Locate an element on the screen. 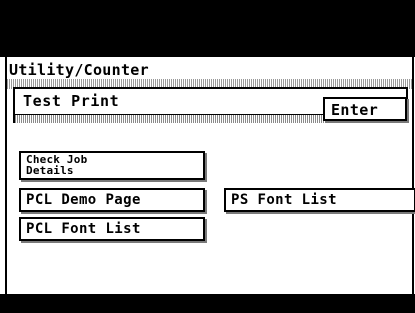 The image size is (415, 313). ps-font-list-label: PS Font List is located at coordinates (284, 200).